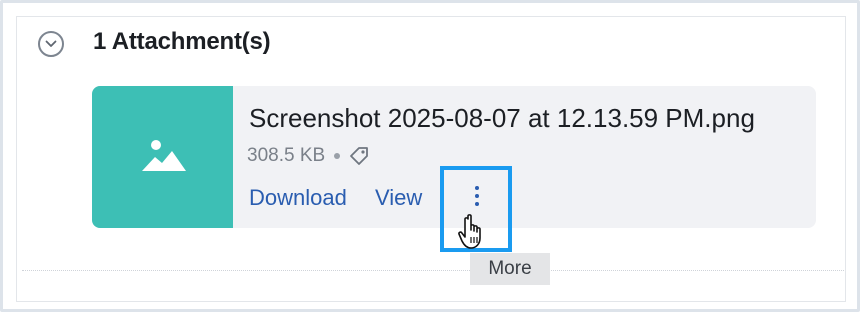 The height and width of the screenshot is (312, 860). I want to click on more-actions-button, so click(477, 200).